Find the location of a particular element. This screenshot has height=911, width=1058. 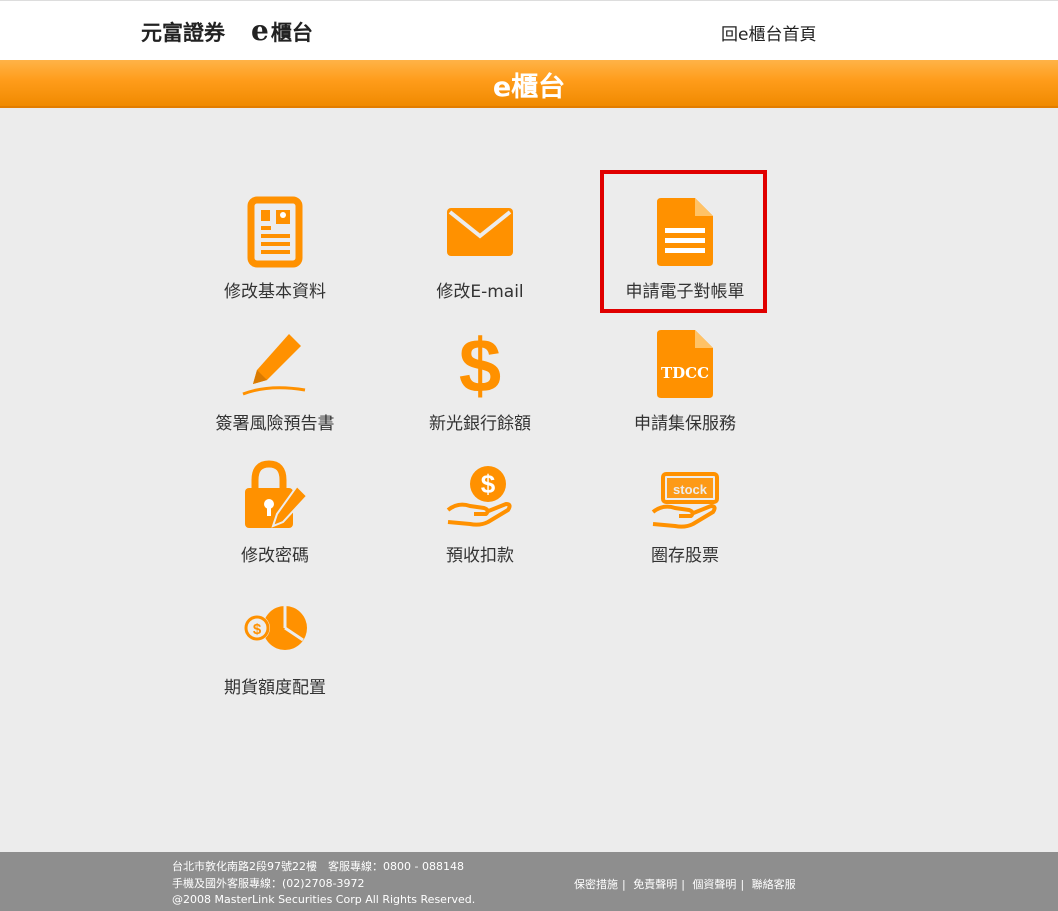

brand-name: 元富證券 is located at coordinates (183, 32).